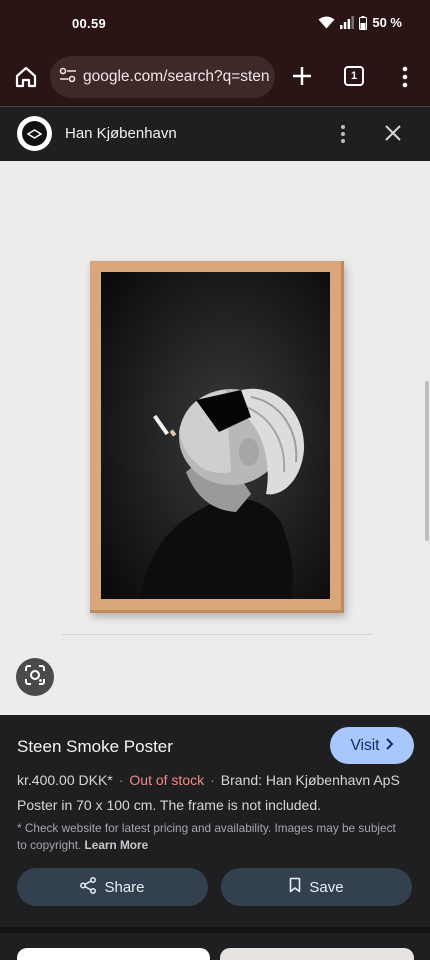  I want to click on chevron-right-icon, so click(389, 746).